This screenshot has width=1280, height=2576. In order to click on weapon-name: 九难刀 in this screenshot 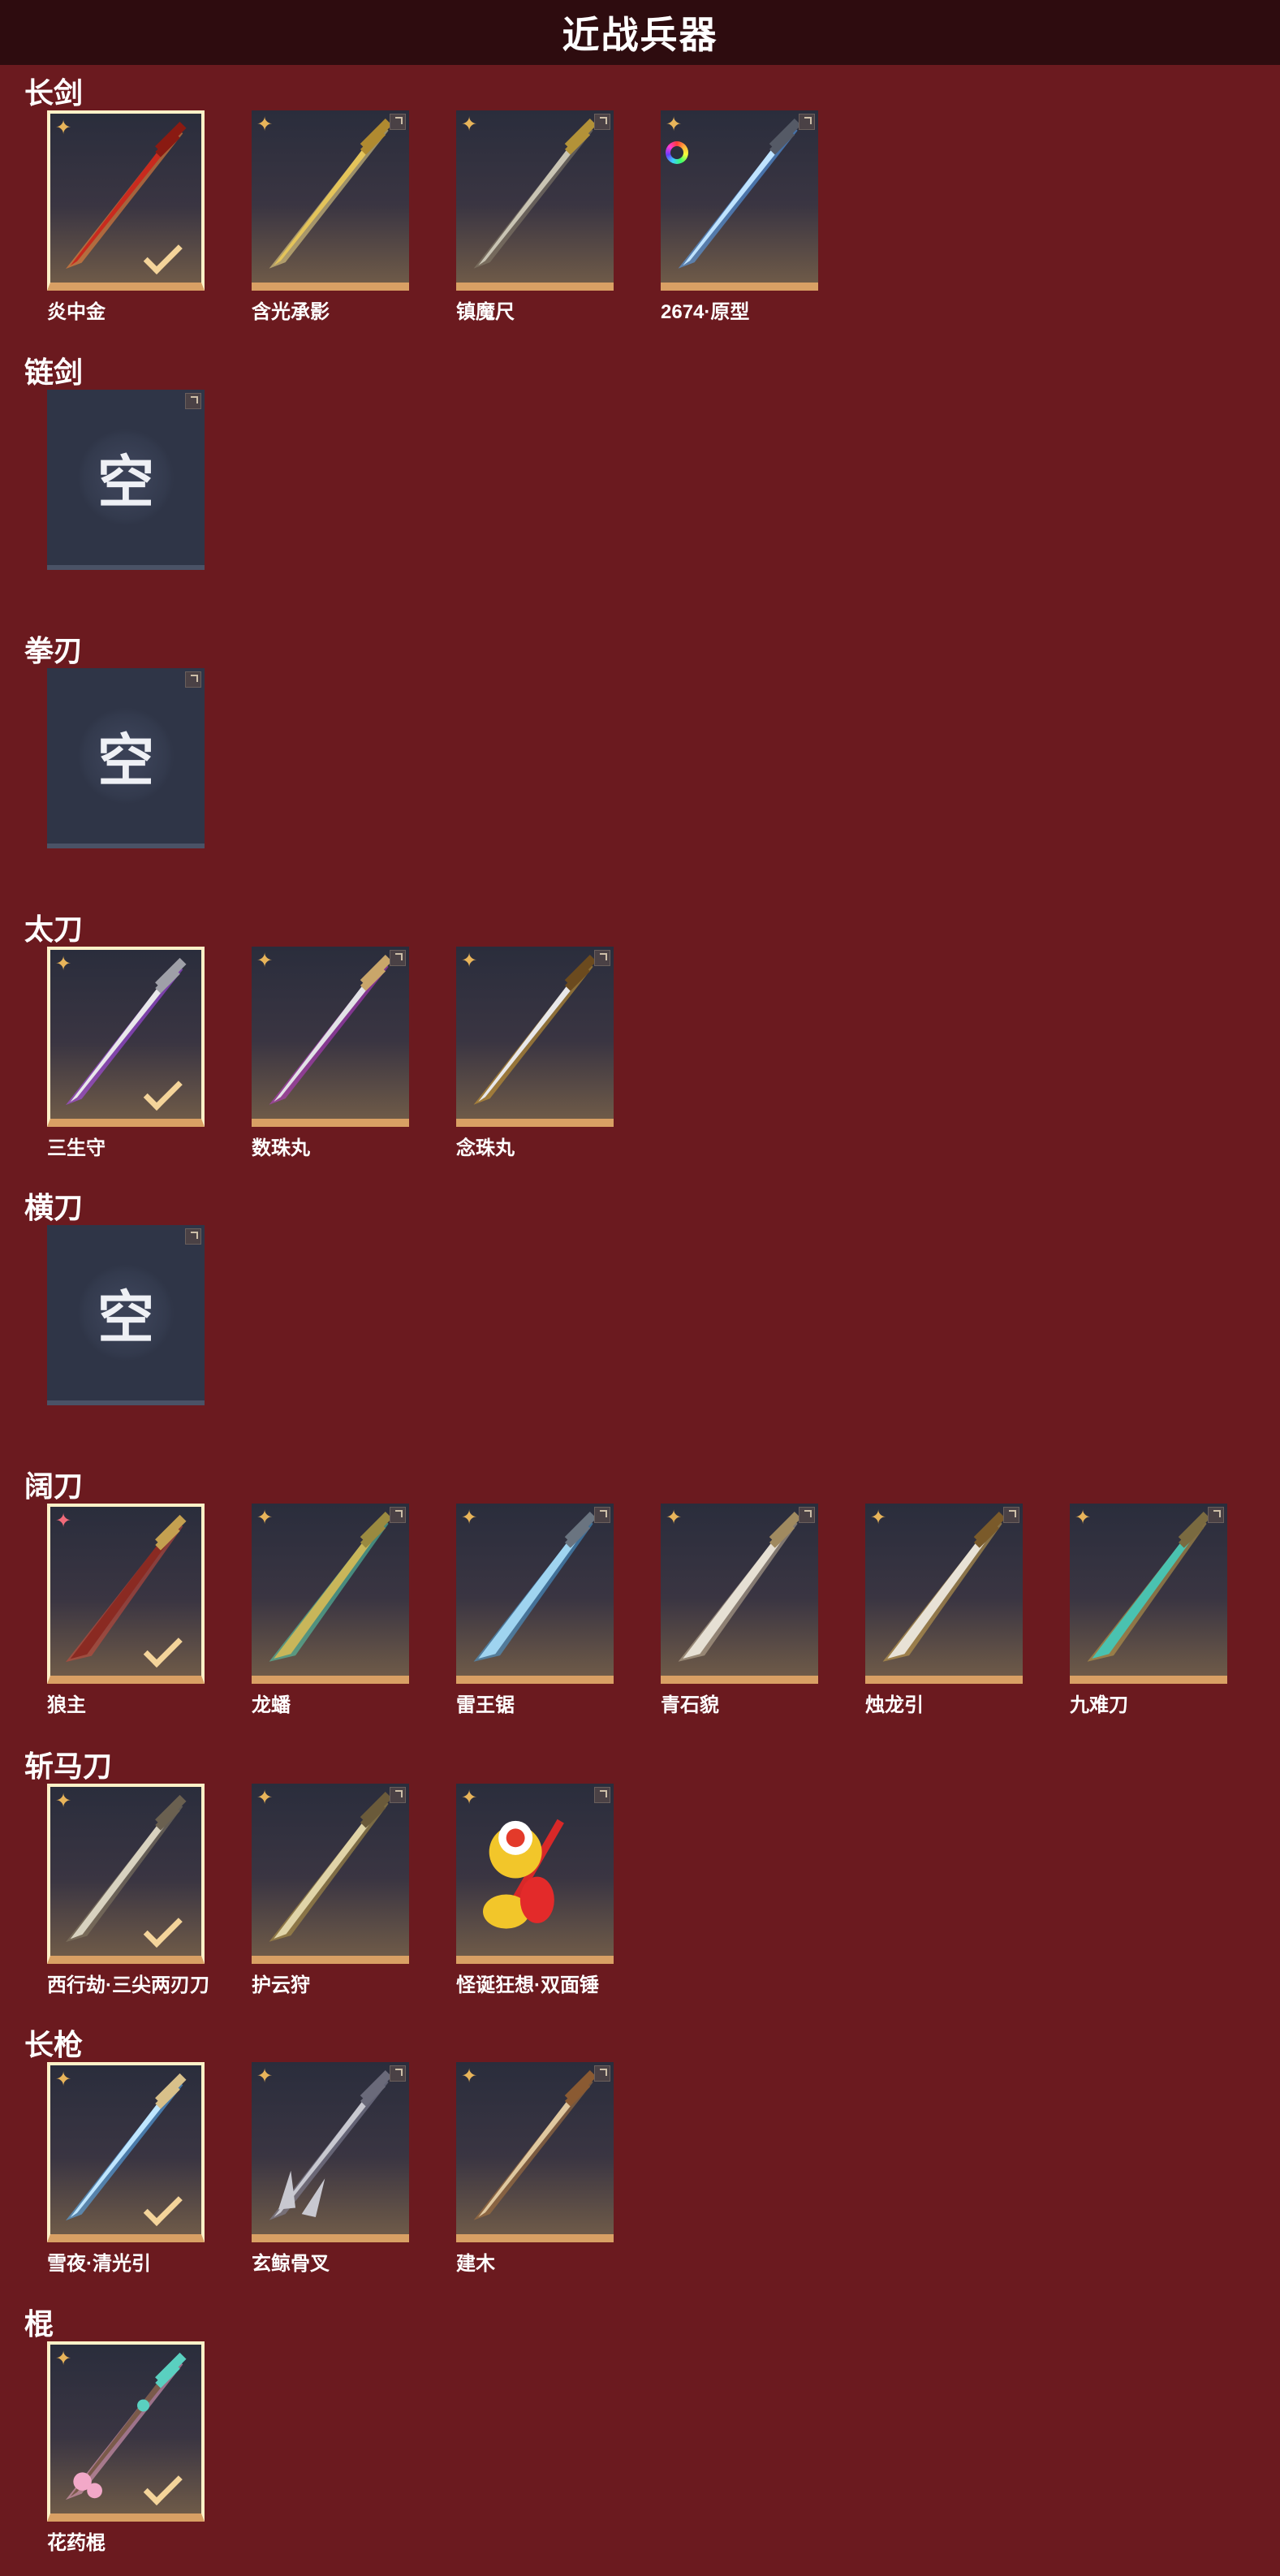, I will do `click(1099, 1705)`.